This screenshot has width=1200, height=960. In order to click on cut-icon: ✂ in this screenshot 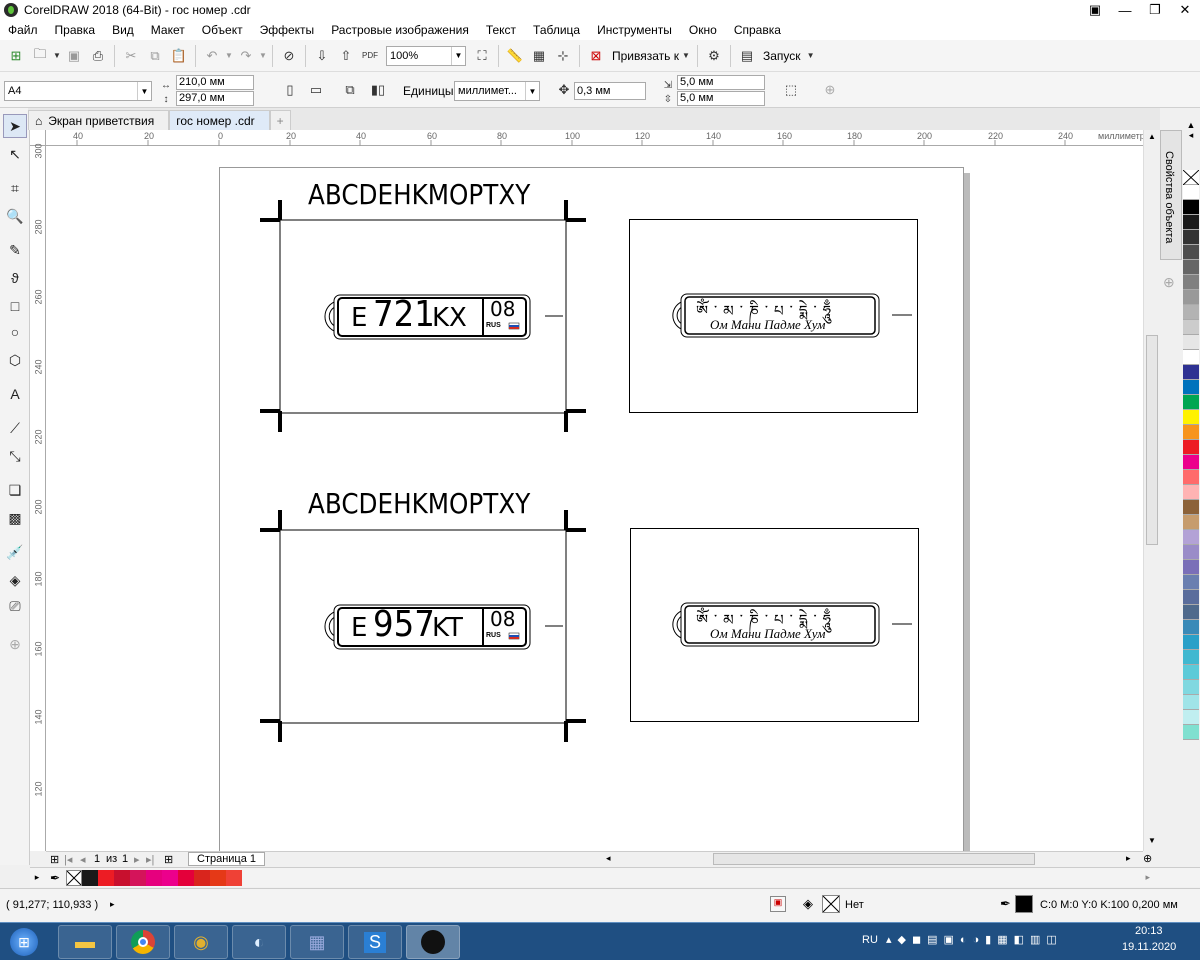, I will do `click(131, 56)`.